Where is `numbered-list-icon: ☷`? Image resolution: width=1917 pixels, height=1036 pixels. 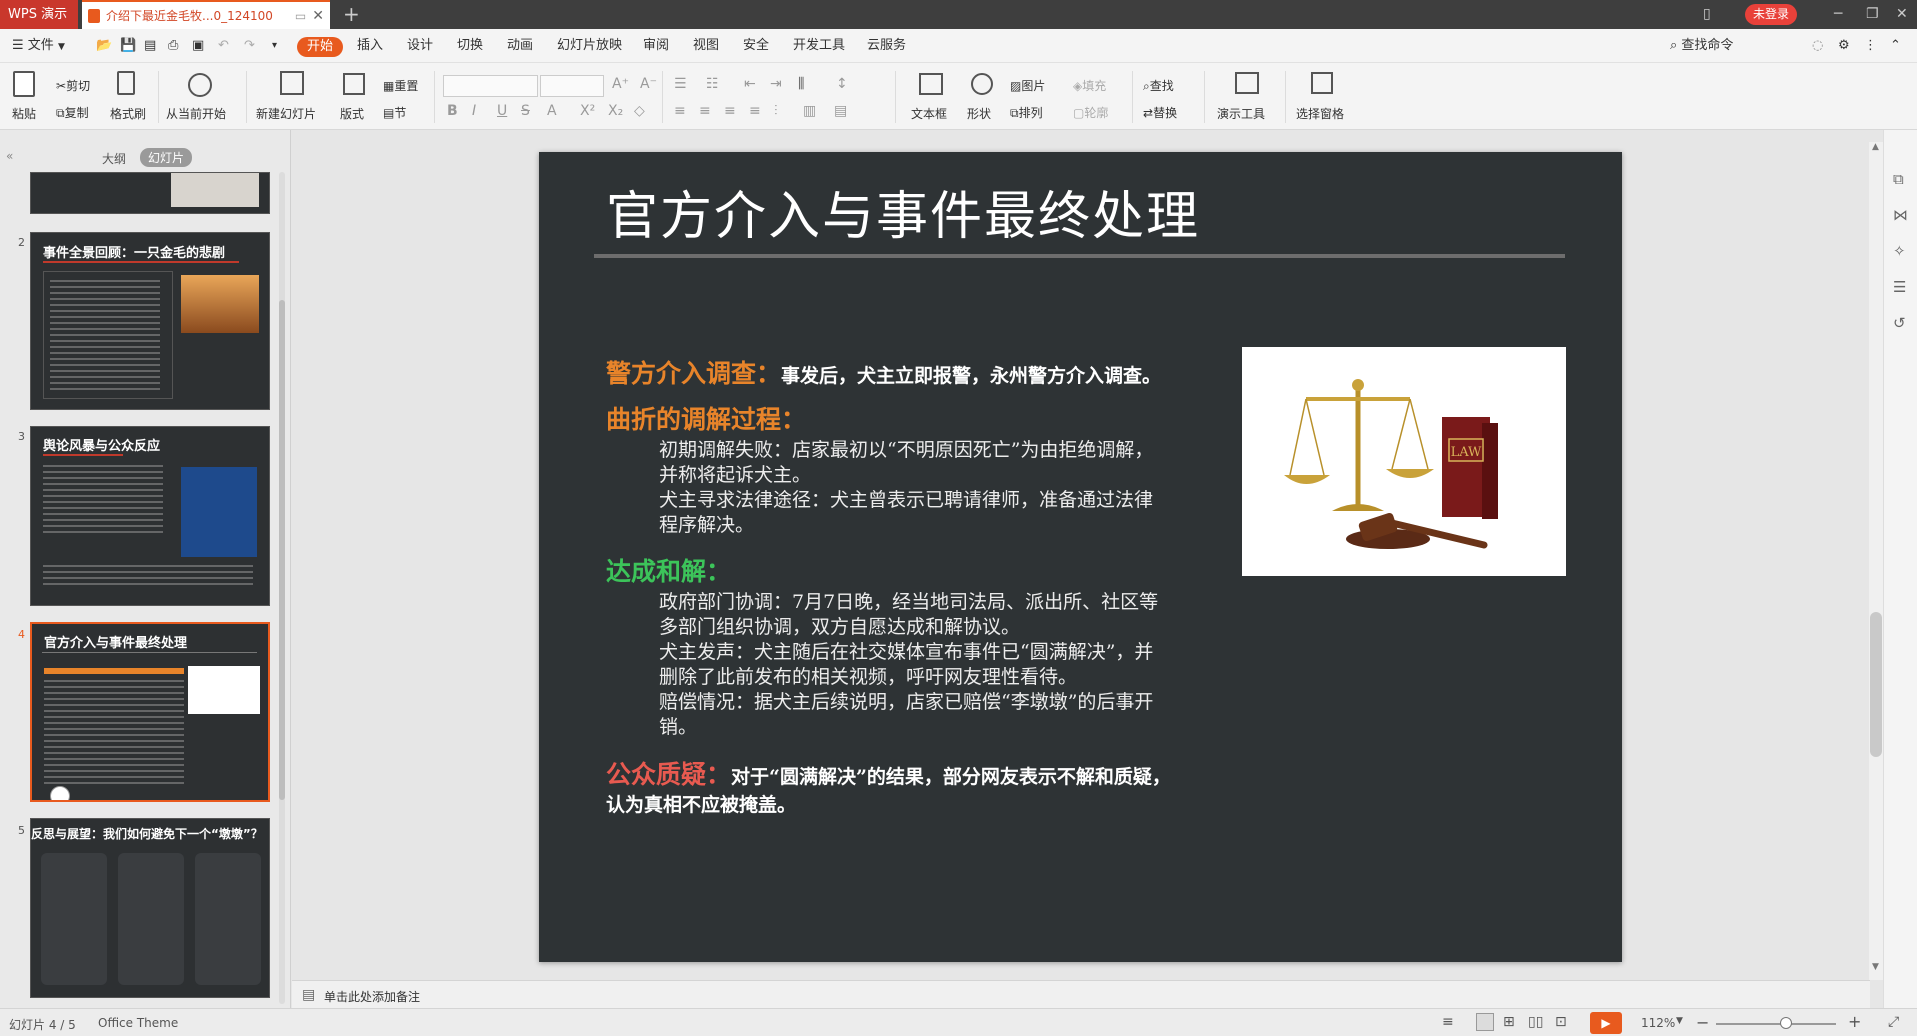
numbered-list-icon: ☷ is located at coordinates (712, 84).